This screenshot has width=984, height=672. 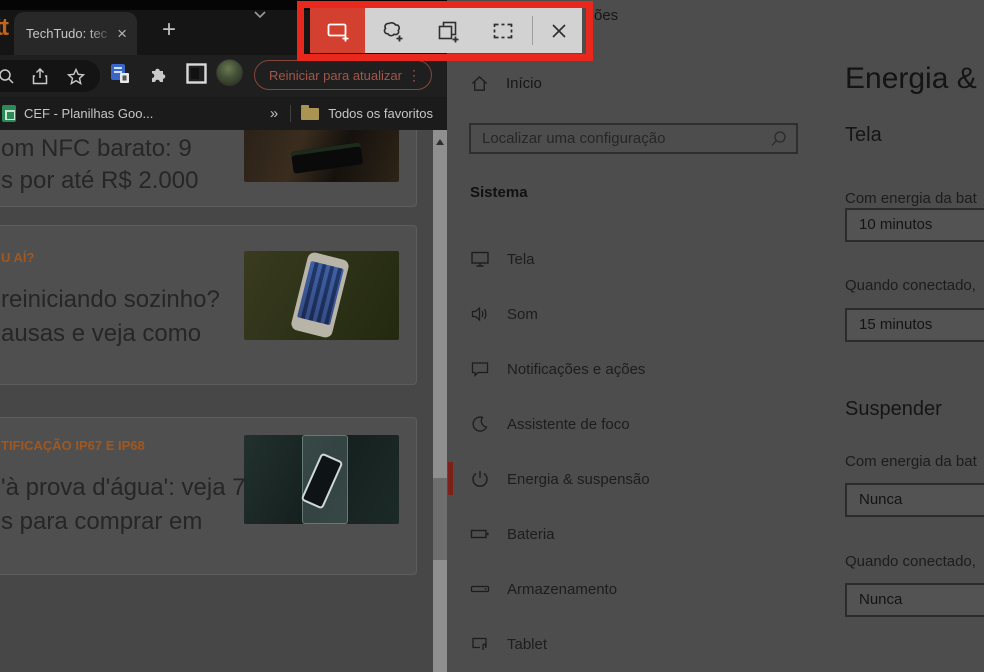 I want to click on sidebar-item-bateria: Bateria, so click(x=632, y=534).